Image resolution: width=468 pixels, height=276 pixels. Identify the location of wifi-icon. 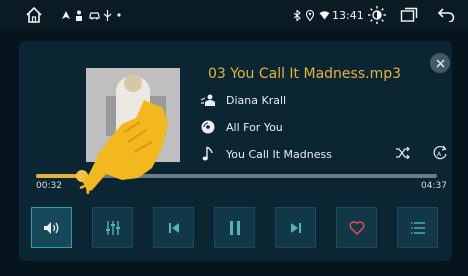
(324, 15).